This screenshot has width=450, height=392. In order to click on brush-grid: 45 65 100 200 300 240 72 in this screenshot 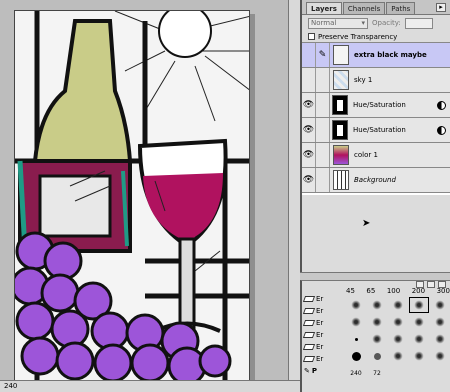, I will do `click(398, 334)`.